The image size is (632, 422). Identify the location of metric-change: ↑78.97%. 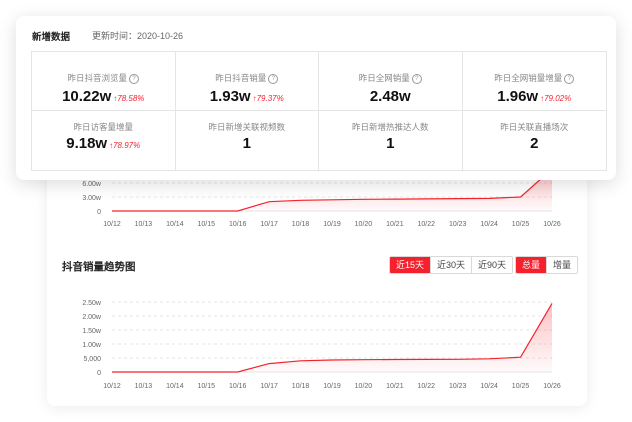
(125, 145).